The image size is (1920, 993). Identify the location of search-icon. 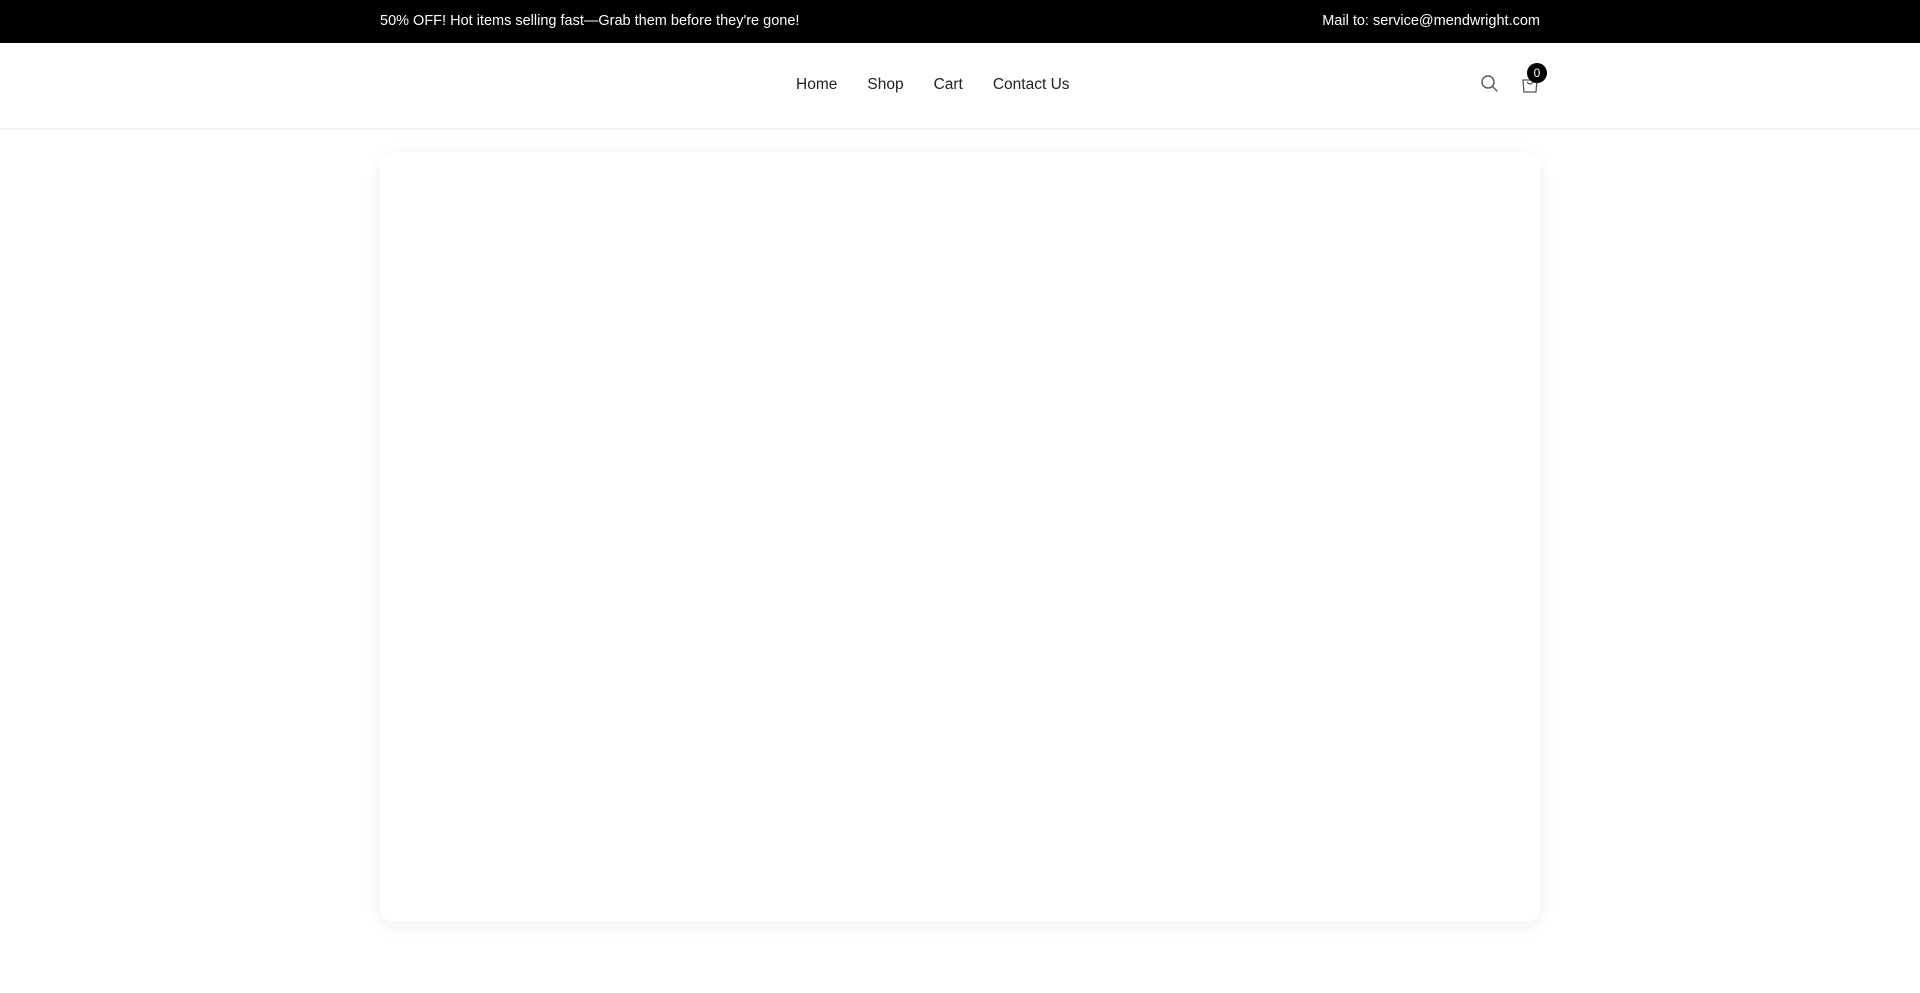
(1489, 83).